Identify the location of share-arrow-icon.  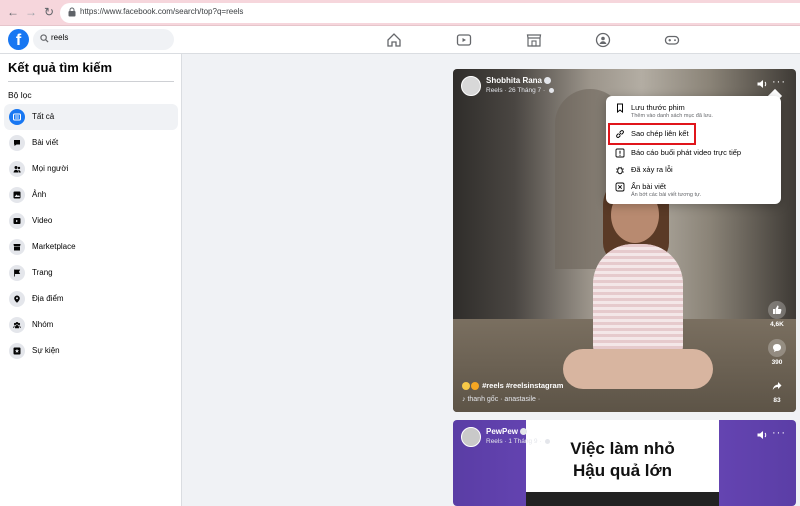
(777, 386).